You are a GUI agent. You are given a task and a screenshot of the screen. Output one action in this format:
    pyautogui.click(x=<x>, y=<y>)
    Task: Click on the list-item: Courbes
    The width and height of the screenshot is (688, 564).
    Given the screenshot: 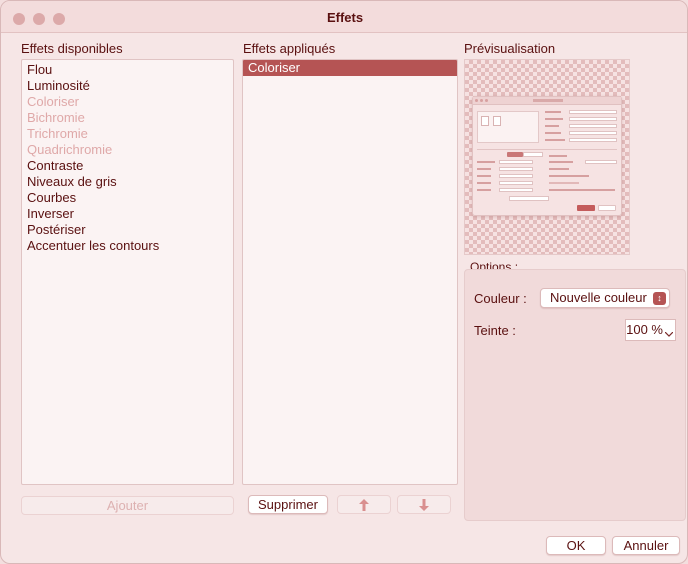 What is the action you would take?
    pyautogui.click(x=127, y=198)
    